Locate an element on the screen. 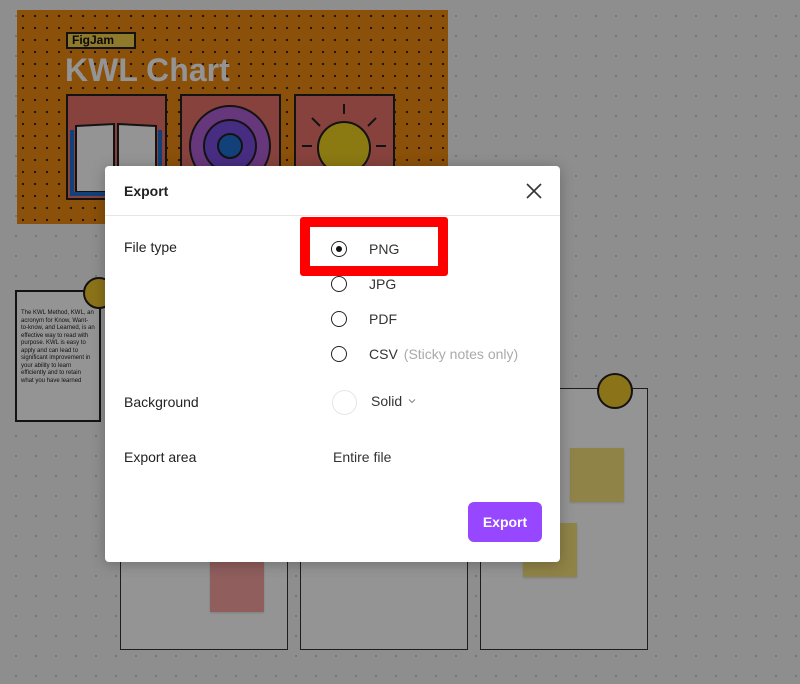 This screenshot has height=684, width=800. close-icon is located at coordinates (534, 191).